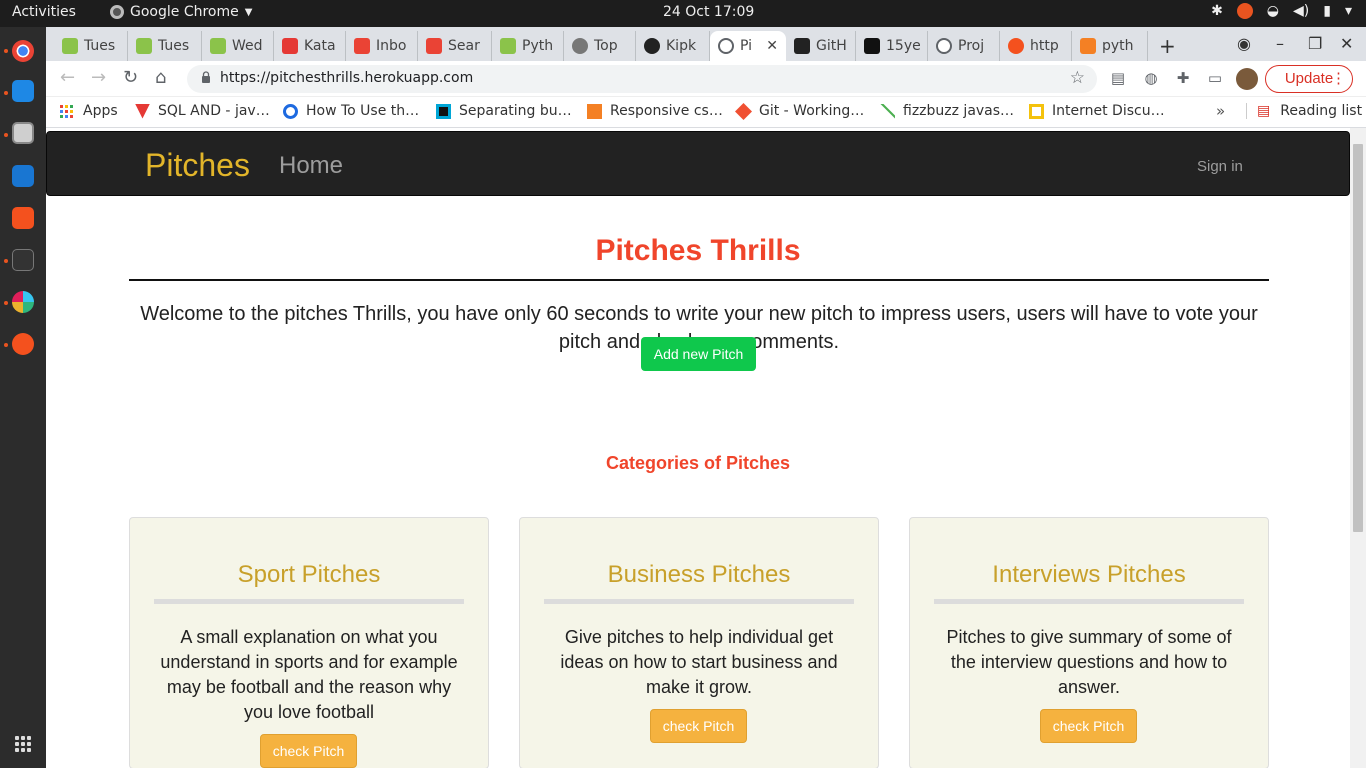 This screenshot has height=768, width=1366. What do you see at coordinates (1247, 79) in the screenshot?
I see `profile-avatar` at bounding box center [1247, 79].